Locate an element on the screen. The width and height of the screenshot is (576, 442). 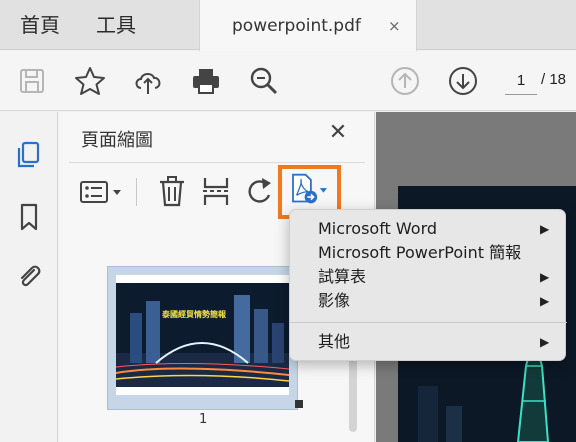
menu-item-spreadsheet: 試算表 ▶ is located at coordinates (428, 277).